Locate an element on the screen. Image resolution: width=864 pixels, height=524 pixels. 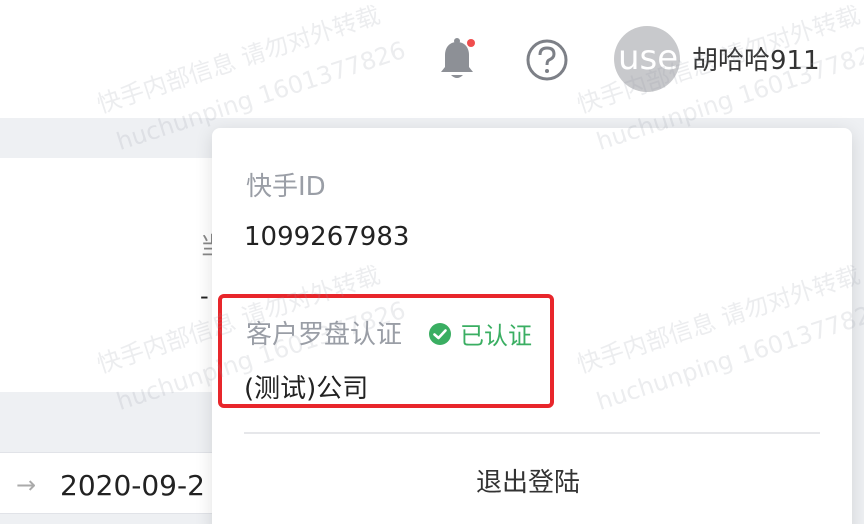
avatar-text: user is located at coordinates (649, 58).